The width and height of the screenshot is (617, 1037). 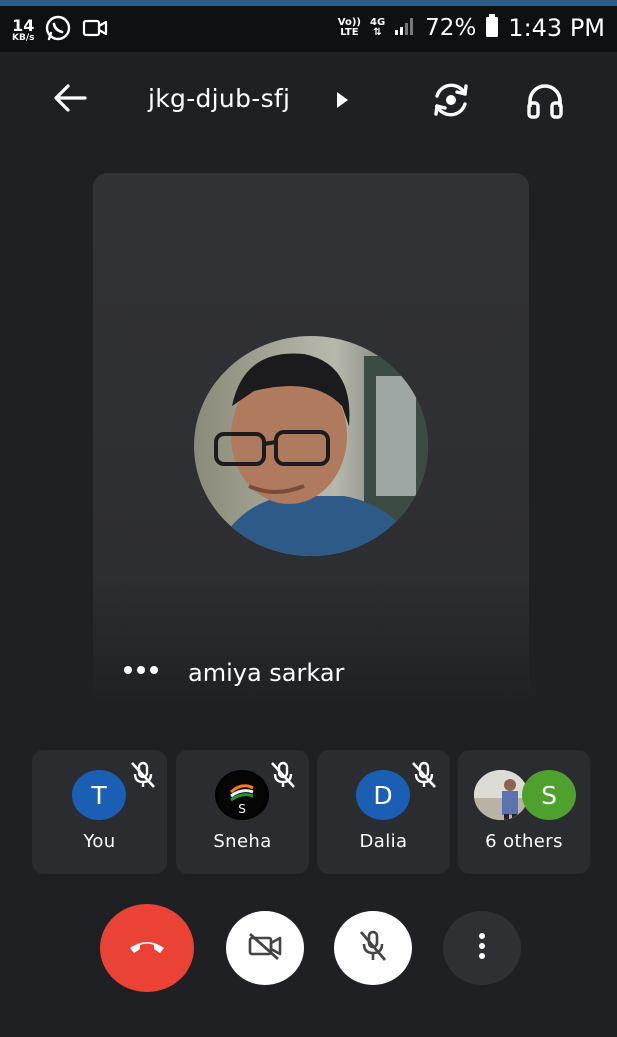 What do you see at coordinates (378, 27) in the screenshot?
I see `network-type-indicator: 4G ⇅` at bounding box center [378, 27].